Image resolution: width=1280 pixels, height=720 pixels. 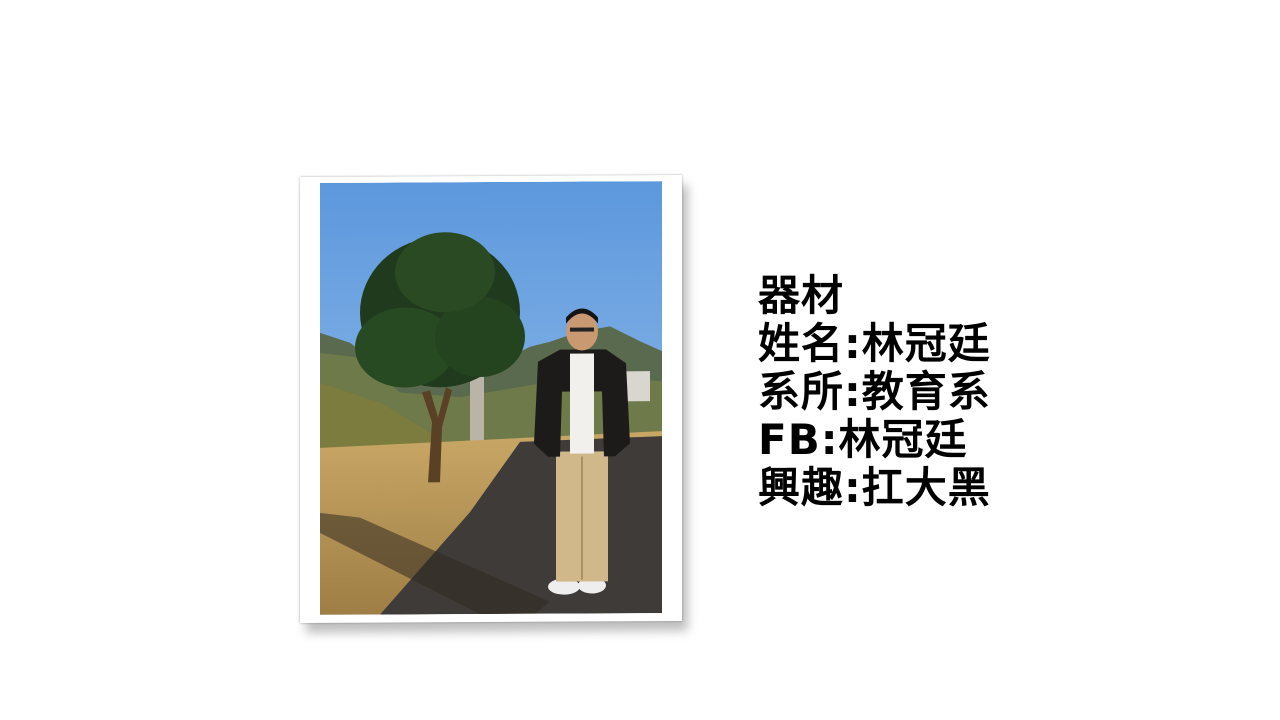 What do you see at coordinates (1008, 392) in the screenshot?
I see `profile-info: 器材 姓名:林冠廷 系所:教育系 FB:林冠廷 興趣:扛大黑` at bounding box center [1008, 392].